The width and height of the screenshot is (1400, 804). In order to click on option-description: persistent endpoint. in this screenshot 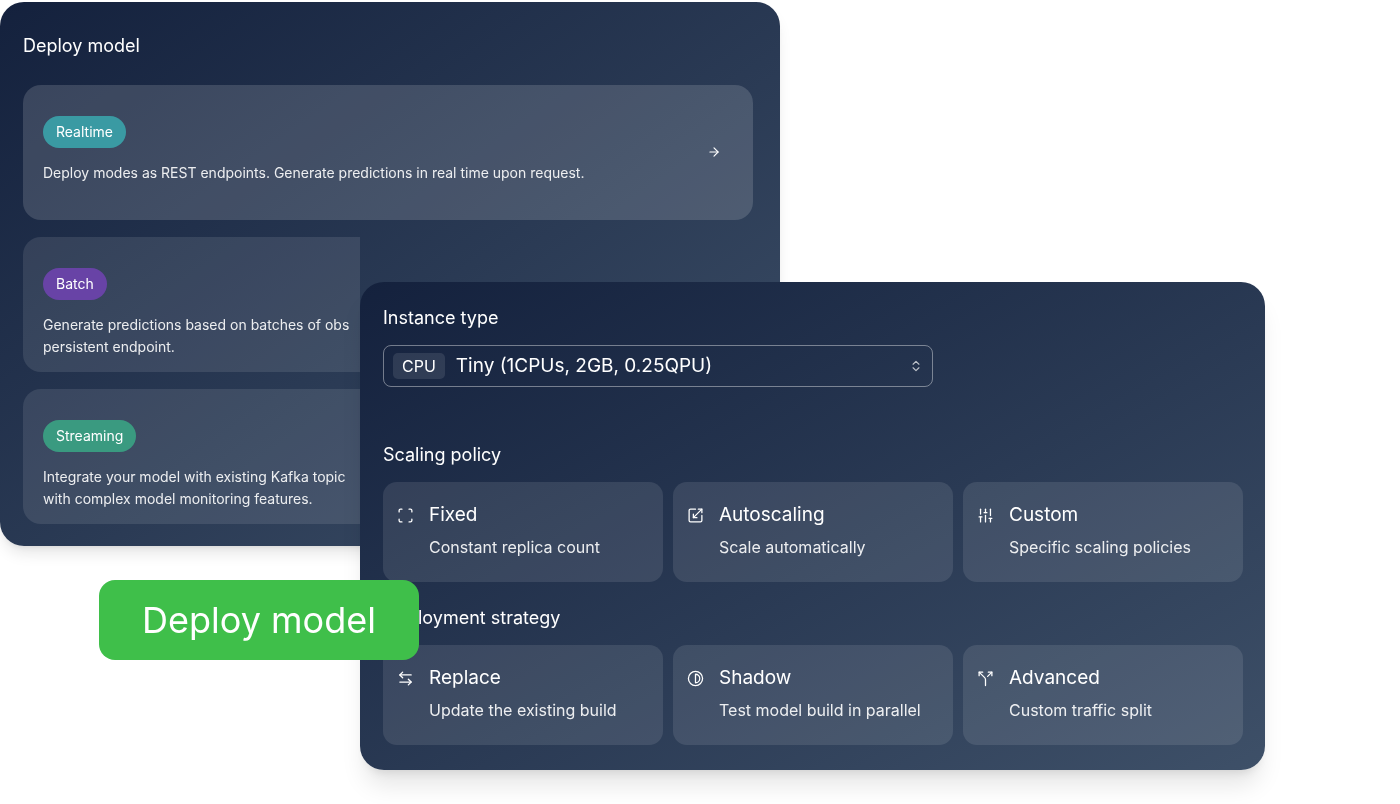, I will do `click(109, 347)`.